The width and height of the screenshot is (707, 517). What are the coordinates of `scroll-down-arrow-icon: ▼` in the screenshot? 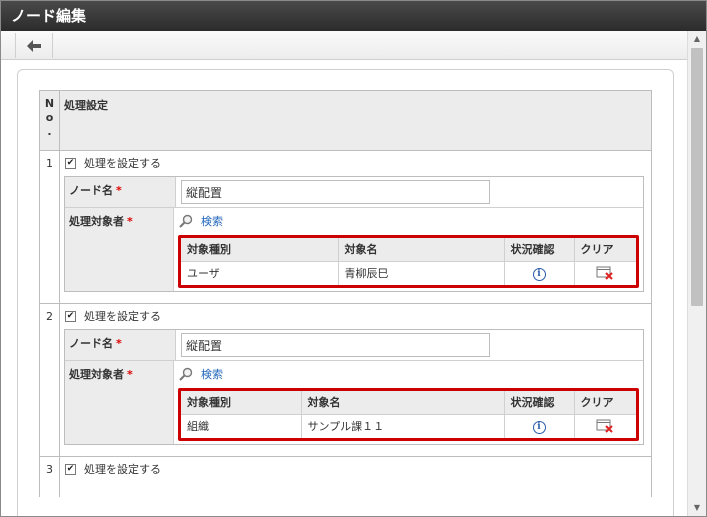 It's located at (697, 508).